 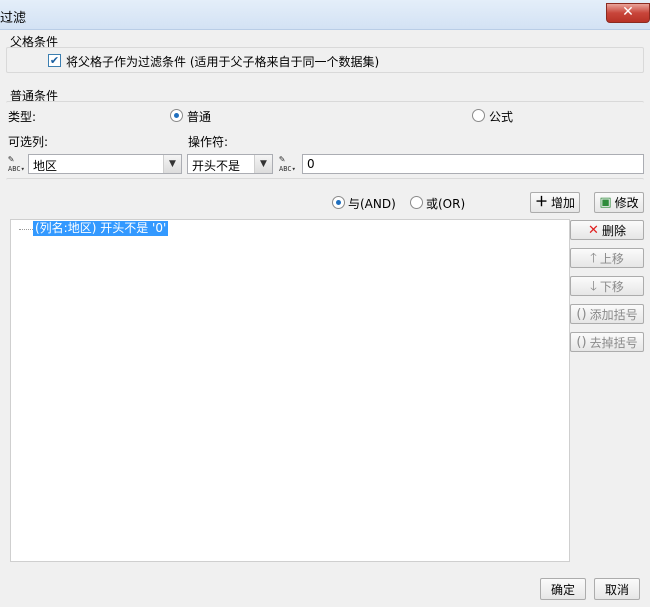 What do you see at coordinates (478, 115) in the screenshot?
I see `type-formula-radio` at bounding box center [478, 115].